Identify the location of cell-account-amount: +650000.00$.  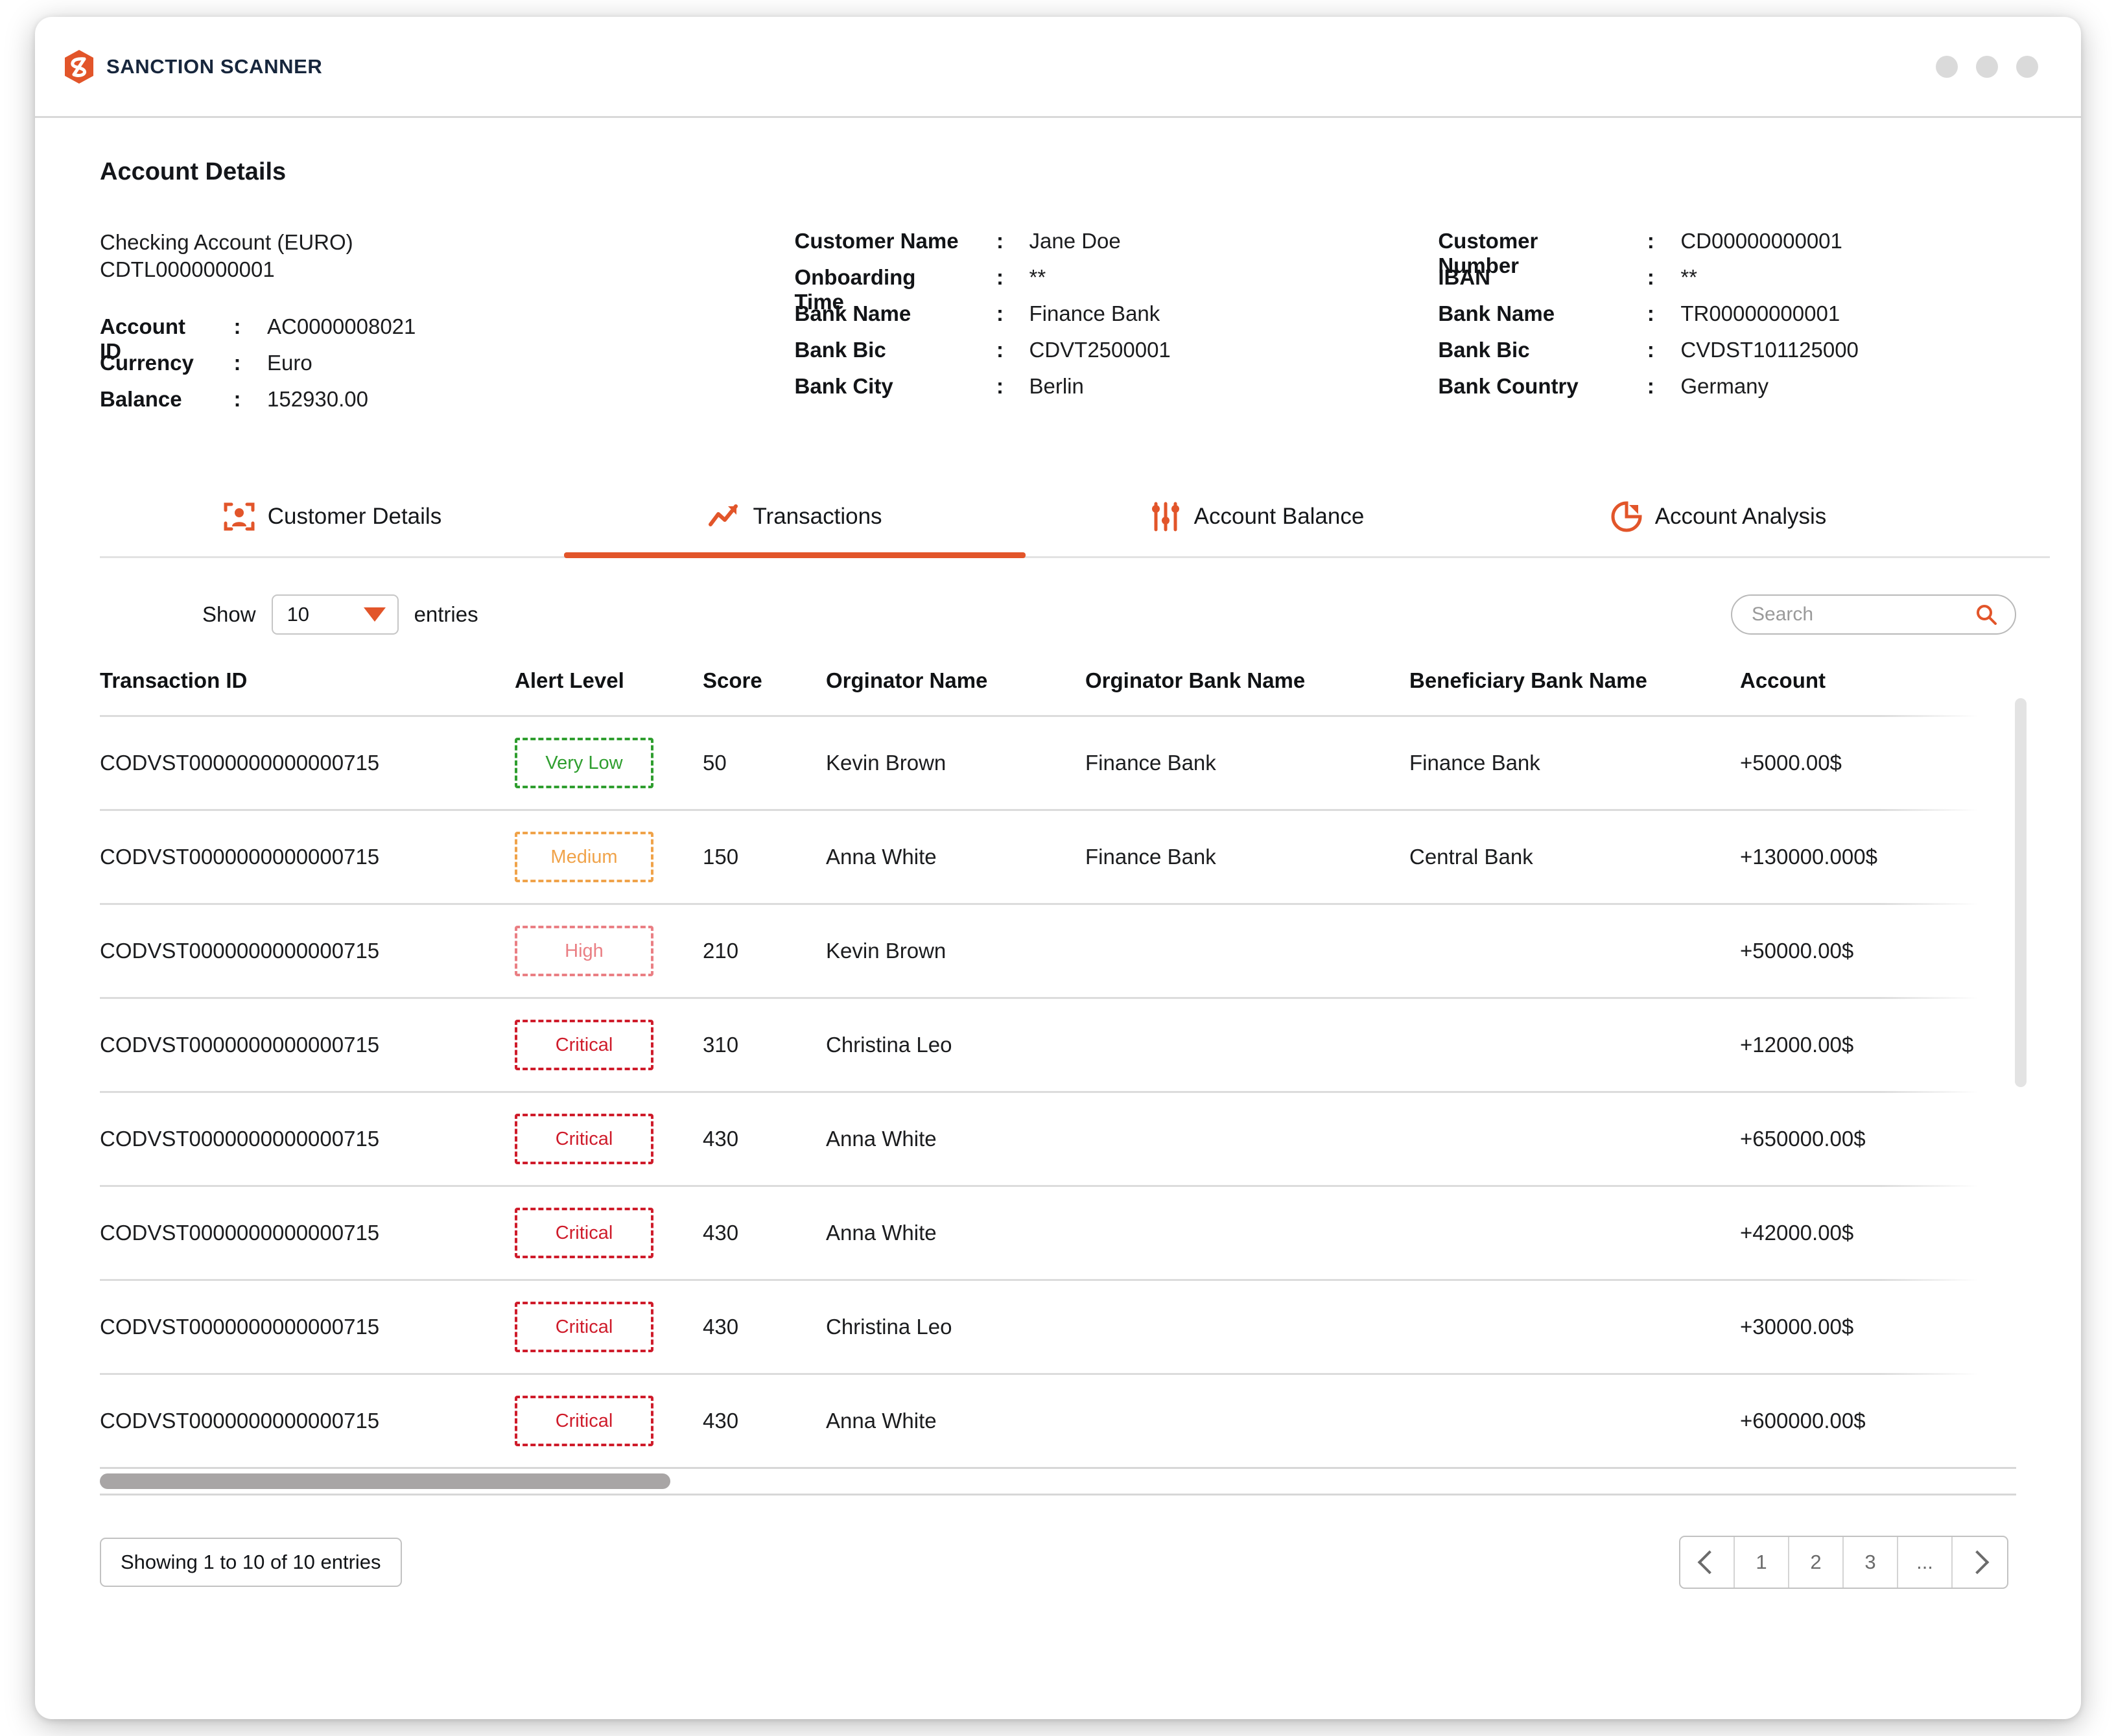
(1876, 1140).